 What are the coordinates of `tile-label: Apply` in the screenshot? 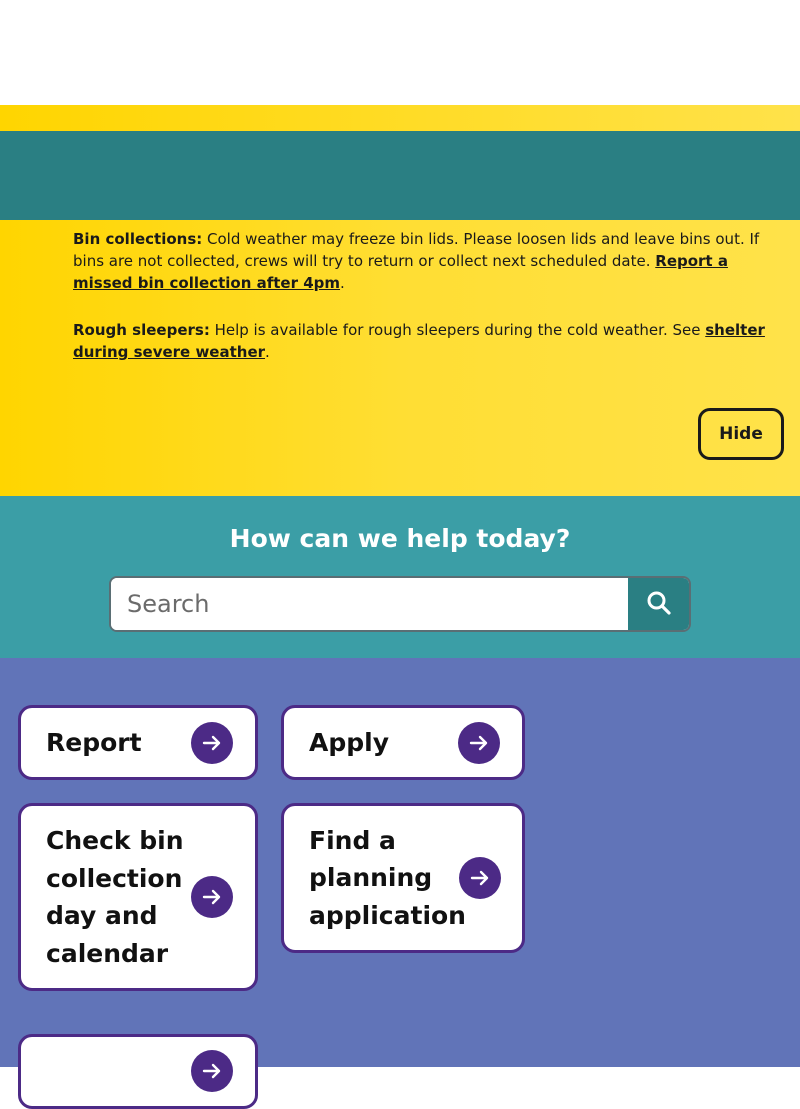 It's located at (349, 742).